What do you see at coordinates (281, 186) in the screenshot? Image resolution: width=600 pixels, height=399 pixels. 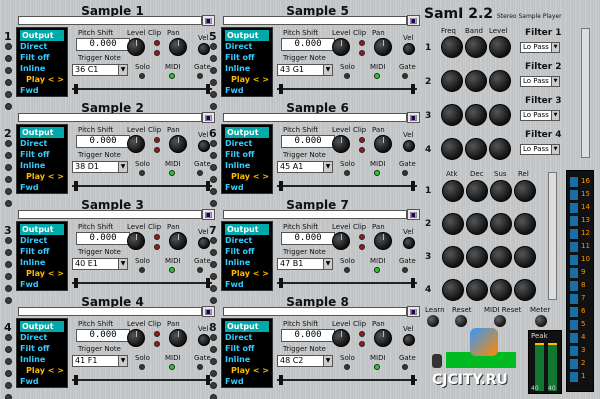 I see `range-start-handle` at bounding box center [281, 186].